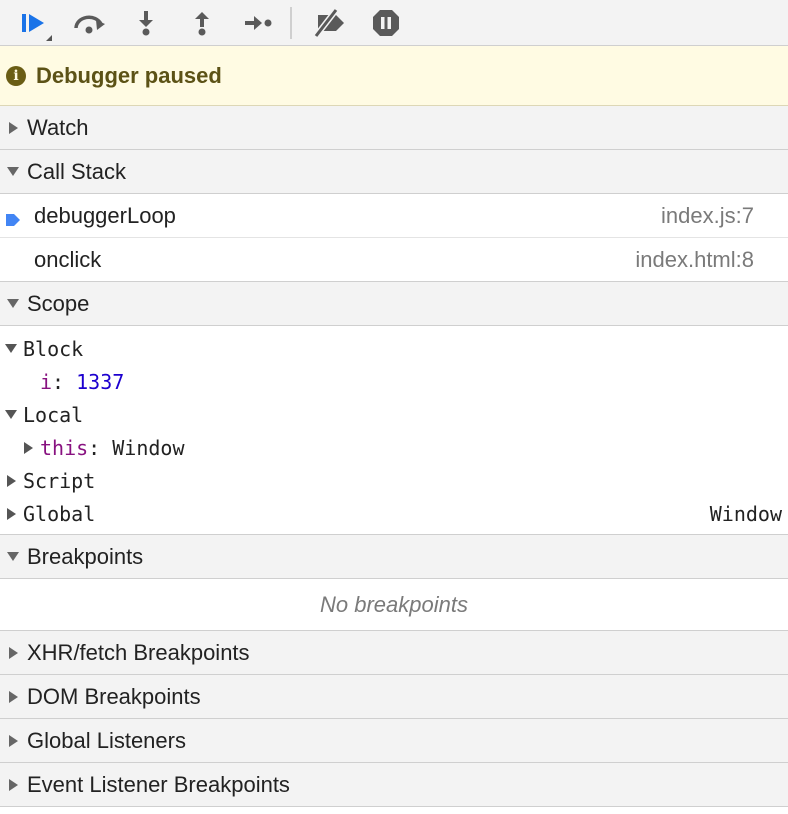 This screenshot has width=788, height=814. I want to click on deactivate-breakpoints-button, so click(330, 23).